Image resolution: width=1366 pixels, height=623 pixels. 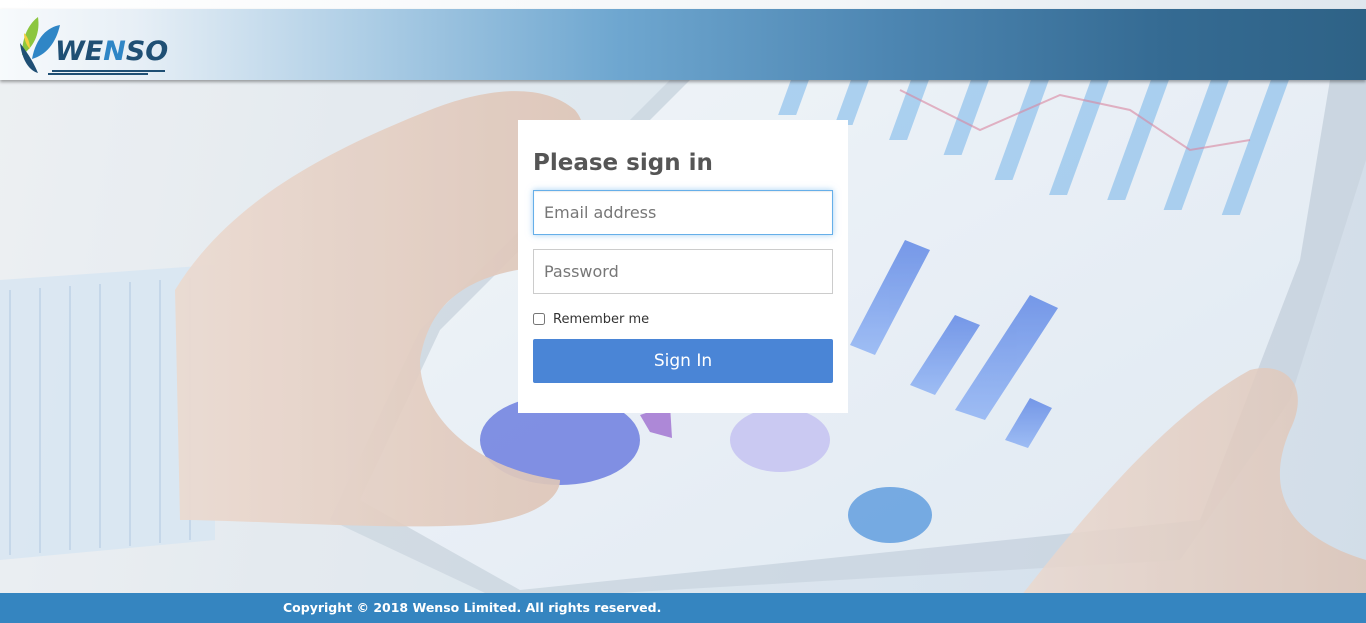 I want to click on brand-logo: WENSO, so click(x=98, y=46).